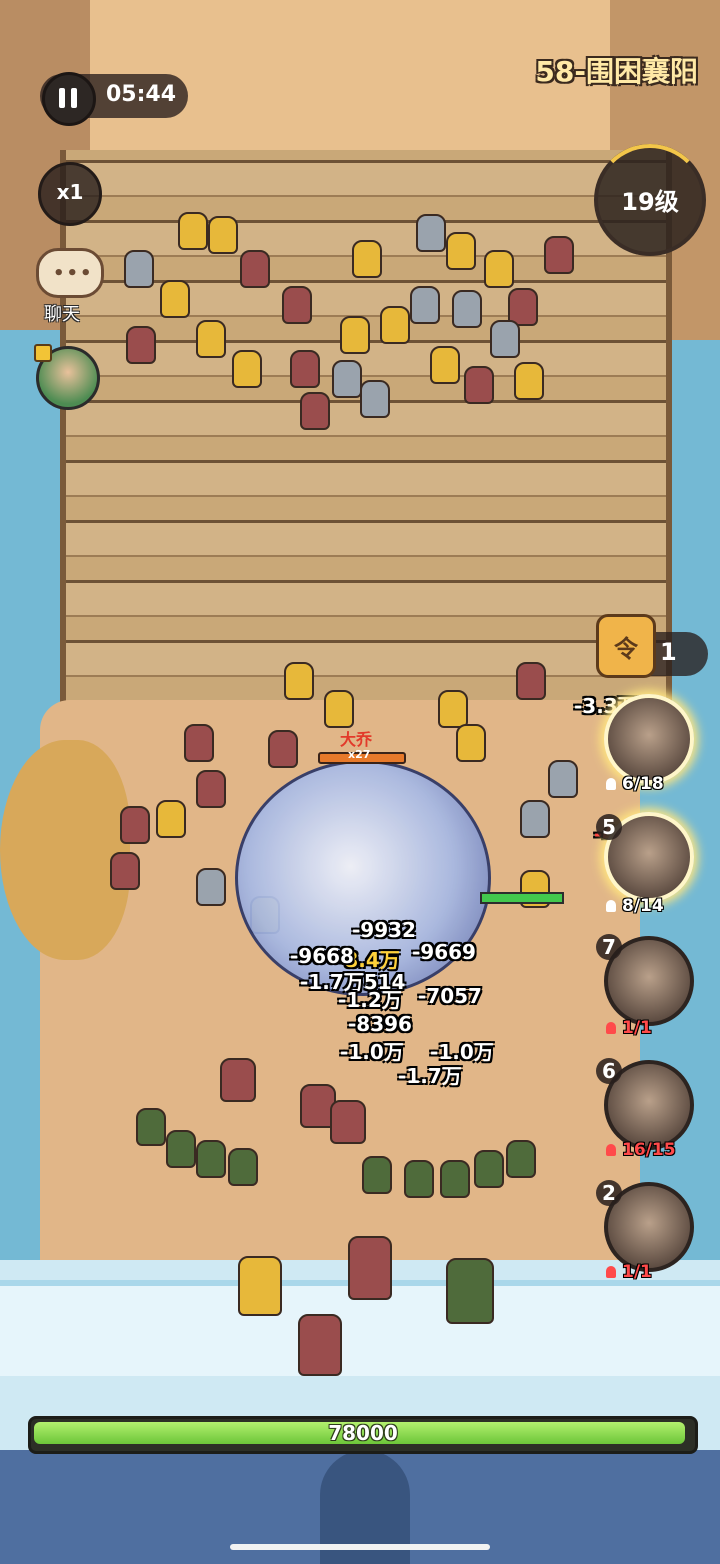 This screenshot has height=1564, width=720. What do you see at coordinates (360, 1547) in the screenshot?
I see `home-indicator` at bounding box center [360, 1547].